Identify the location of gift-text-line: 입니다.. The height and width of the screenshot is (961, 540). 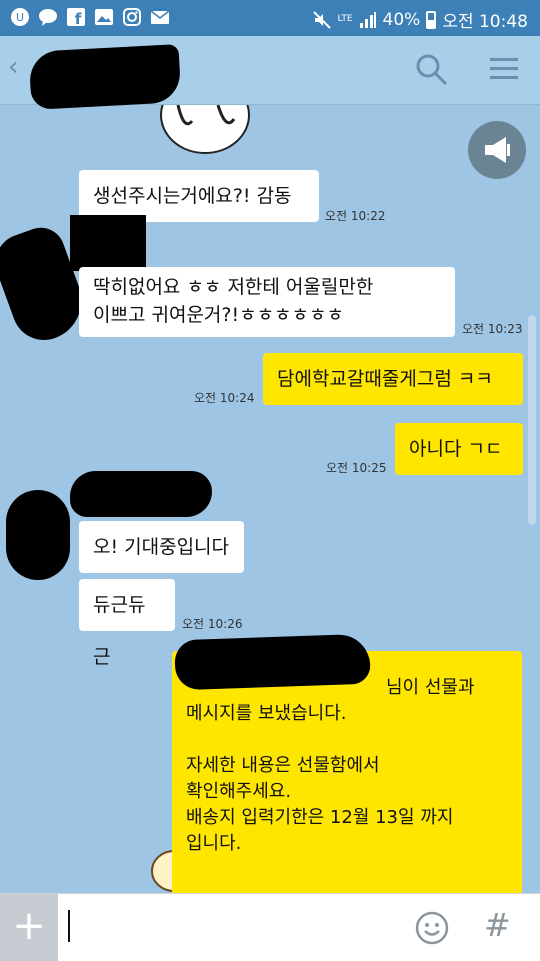
(214, 843).